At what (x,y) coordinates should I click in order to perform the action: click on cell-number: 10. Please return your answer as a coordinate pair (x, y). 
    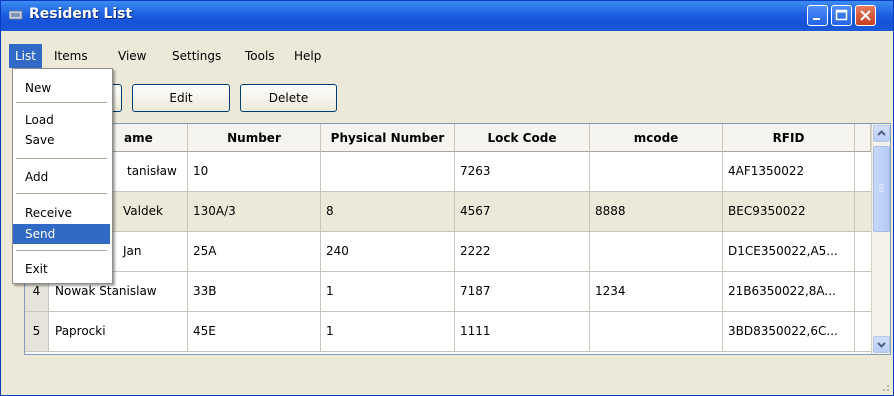
    Looking at the image, I should click on (254, 171).